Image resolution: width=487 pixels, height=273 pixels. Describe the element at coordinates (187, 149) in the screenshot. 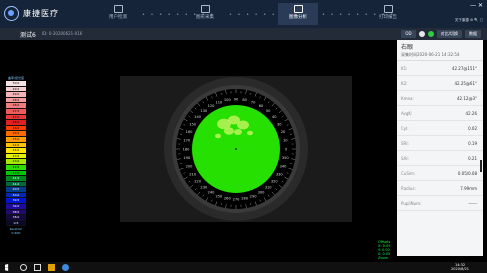

I see `degree-label: 180` at that location.